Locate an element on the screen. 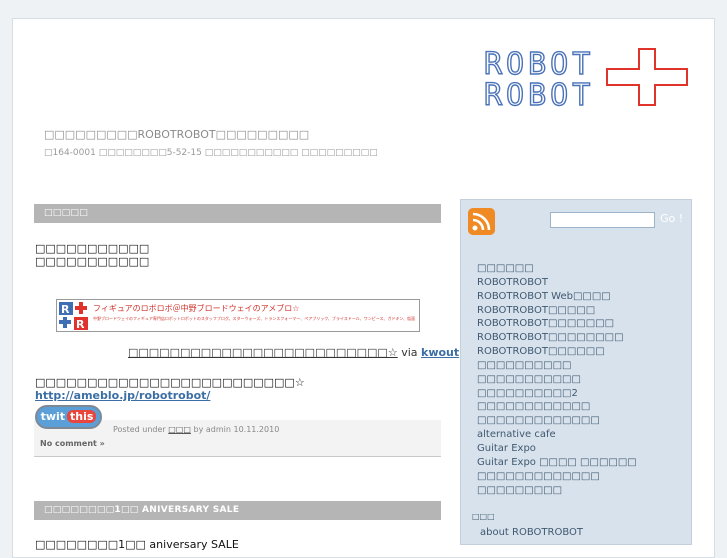 The image size is (727, 558). category-link: ROBOTROBOT is located at coordinates (557, 283).